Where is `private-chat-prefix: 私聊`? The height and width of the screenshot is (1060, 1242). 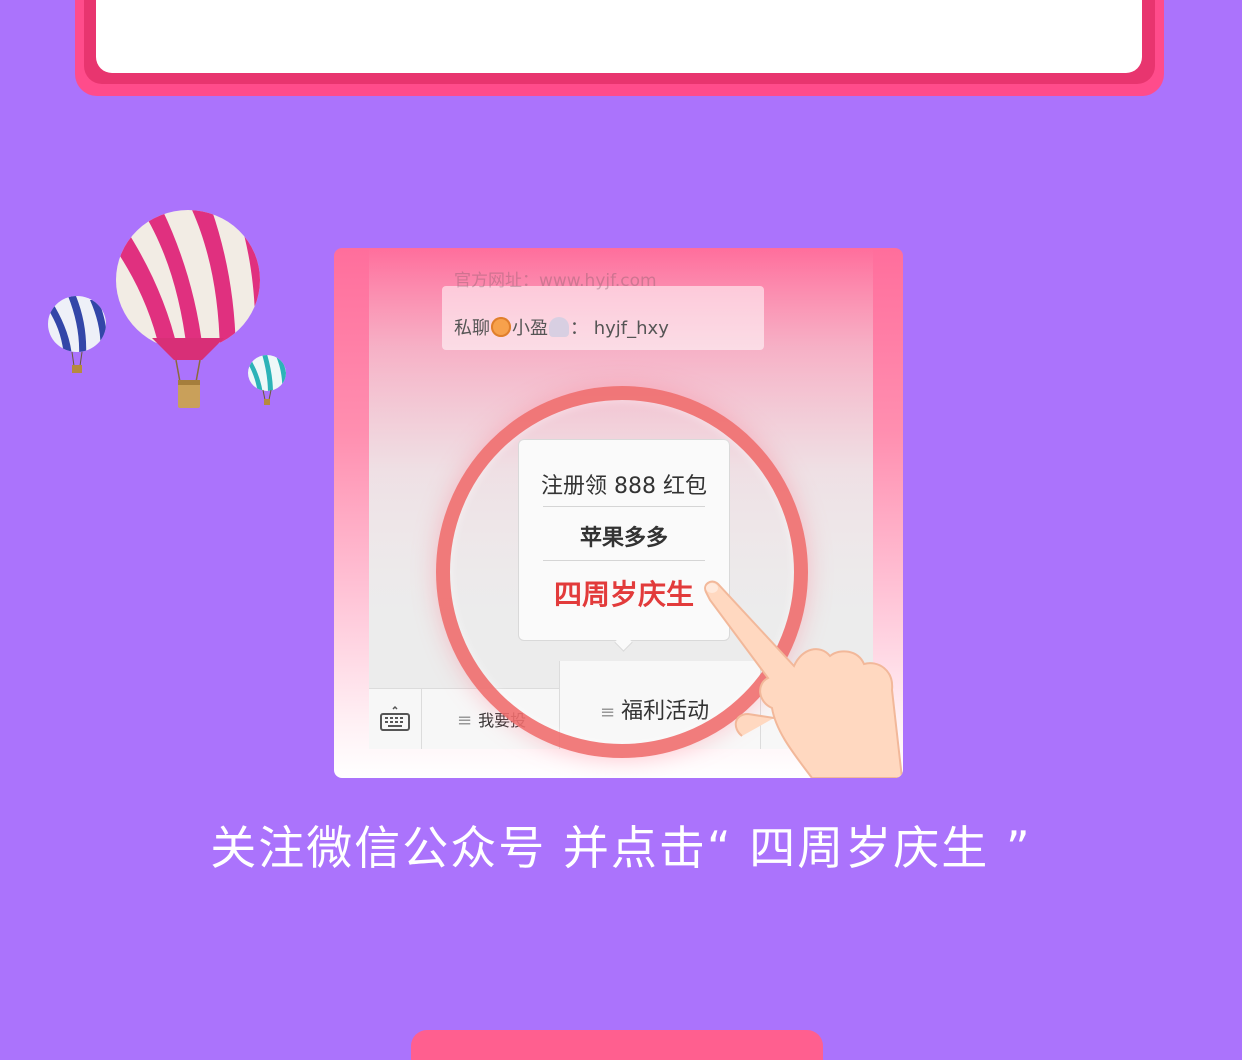
private-chat-prefix: 私聊 is located at coordinates (472, 328).